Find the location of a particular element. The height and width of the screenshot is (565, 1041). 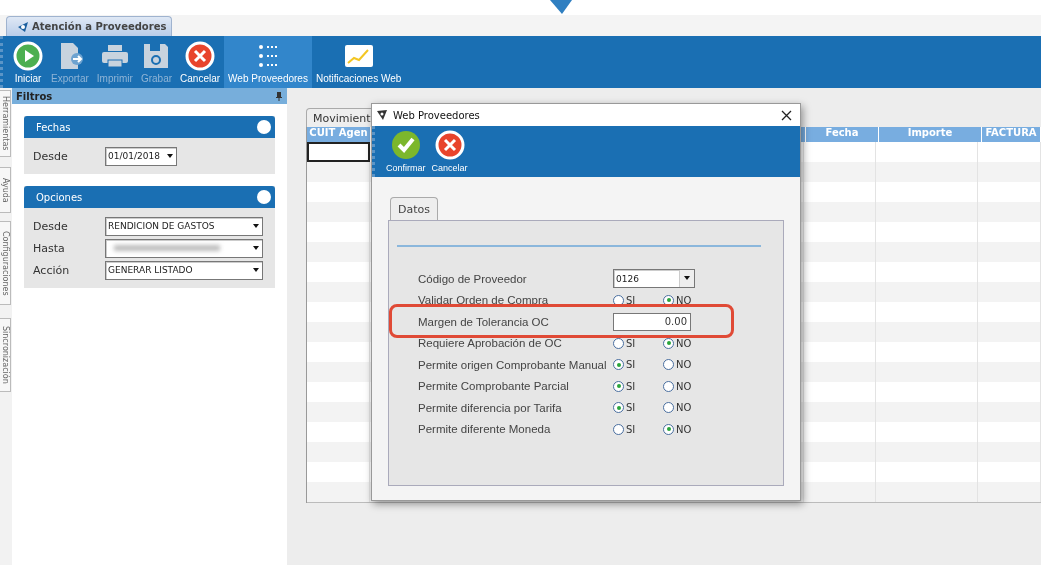

toolbar-button: Web Proveedores is located at coordinates (268, 62).